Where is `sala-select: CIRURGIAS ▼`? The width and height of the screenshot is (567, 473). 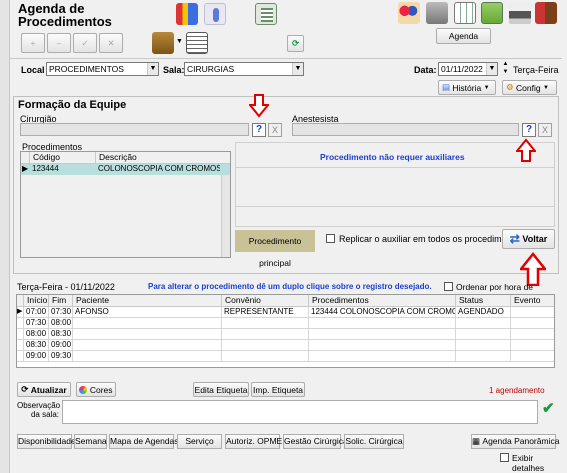
sala-select: CIRURGIAS ▼ is located at coordinates (244, 69).